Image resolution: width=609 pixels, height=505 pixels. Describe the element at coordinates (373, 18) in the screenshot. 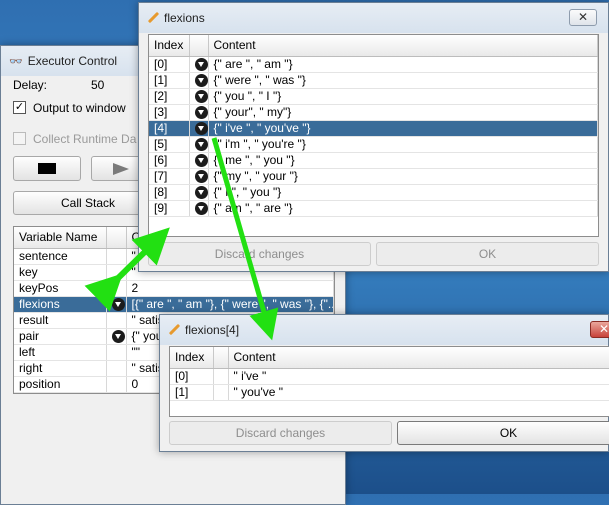

I see `flexions-titlebar: flexions ✕` at that location.